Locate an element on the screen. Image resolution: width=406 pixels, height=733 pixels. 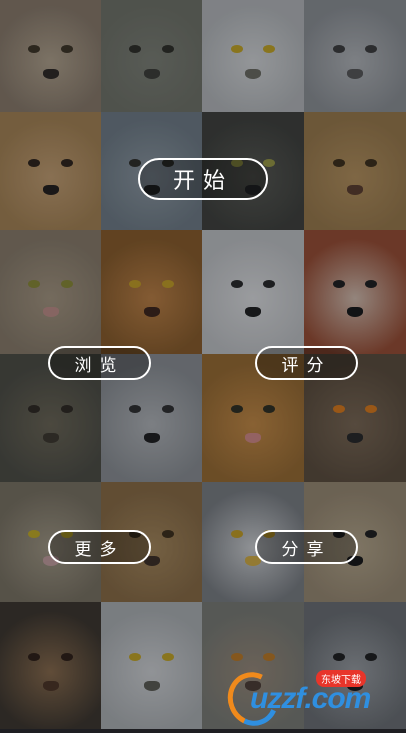
watermark-brand: uzzf.com is located at coordinates (310, 698).